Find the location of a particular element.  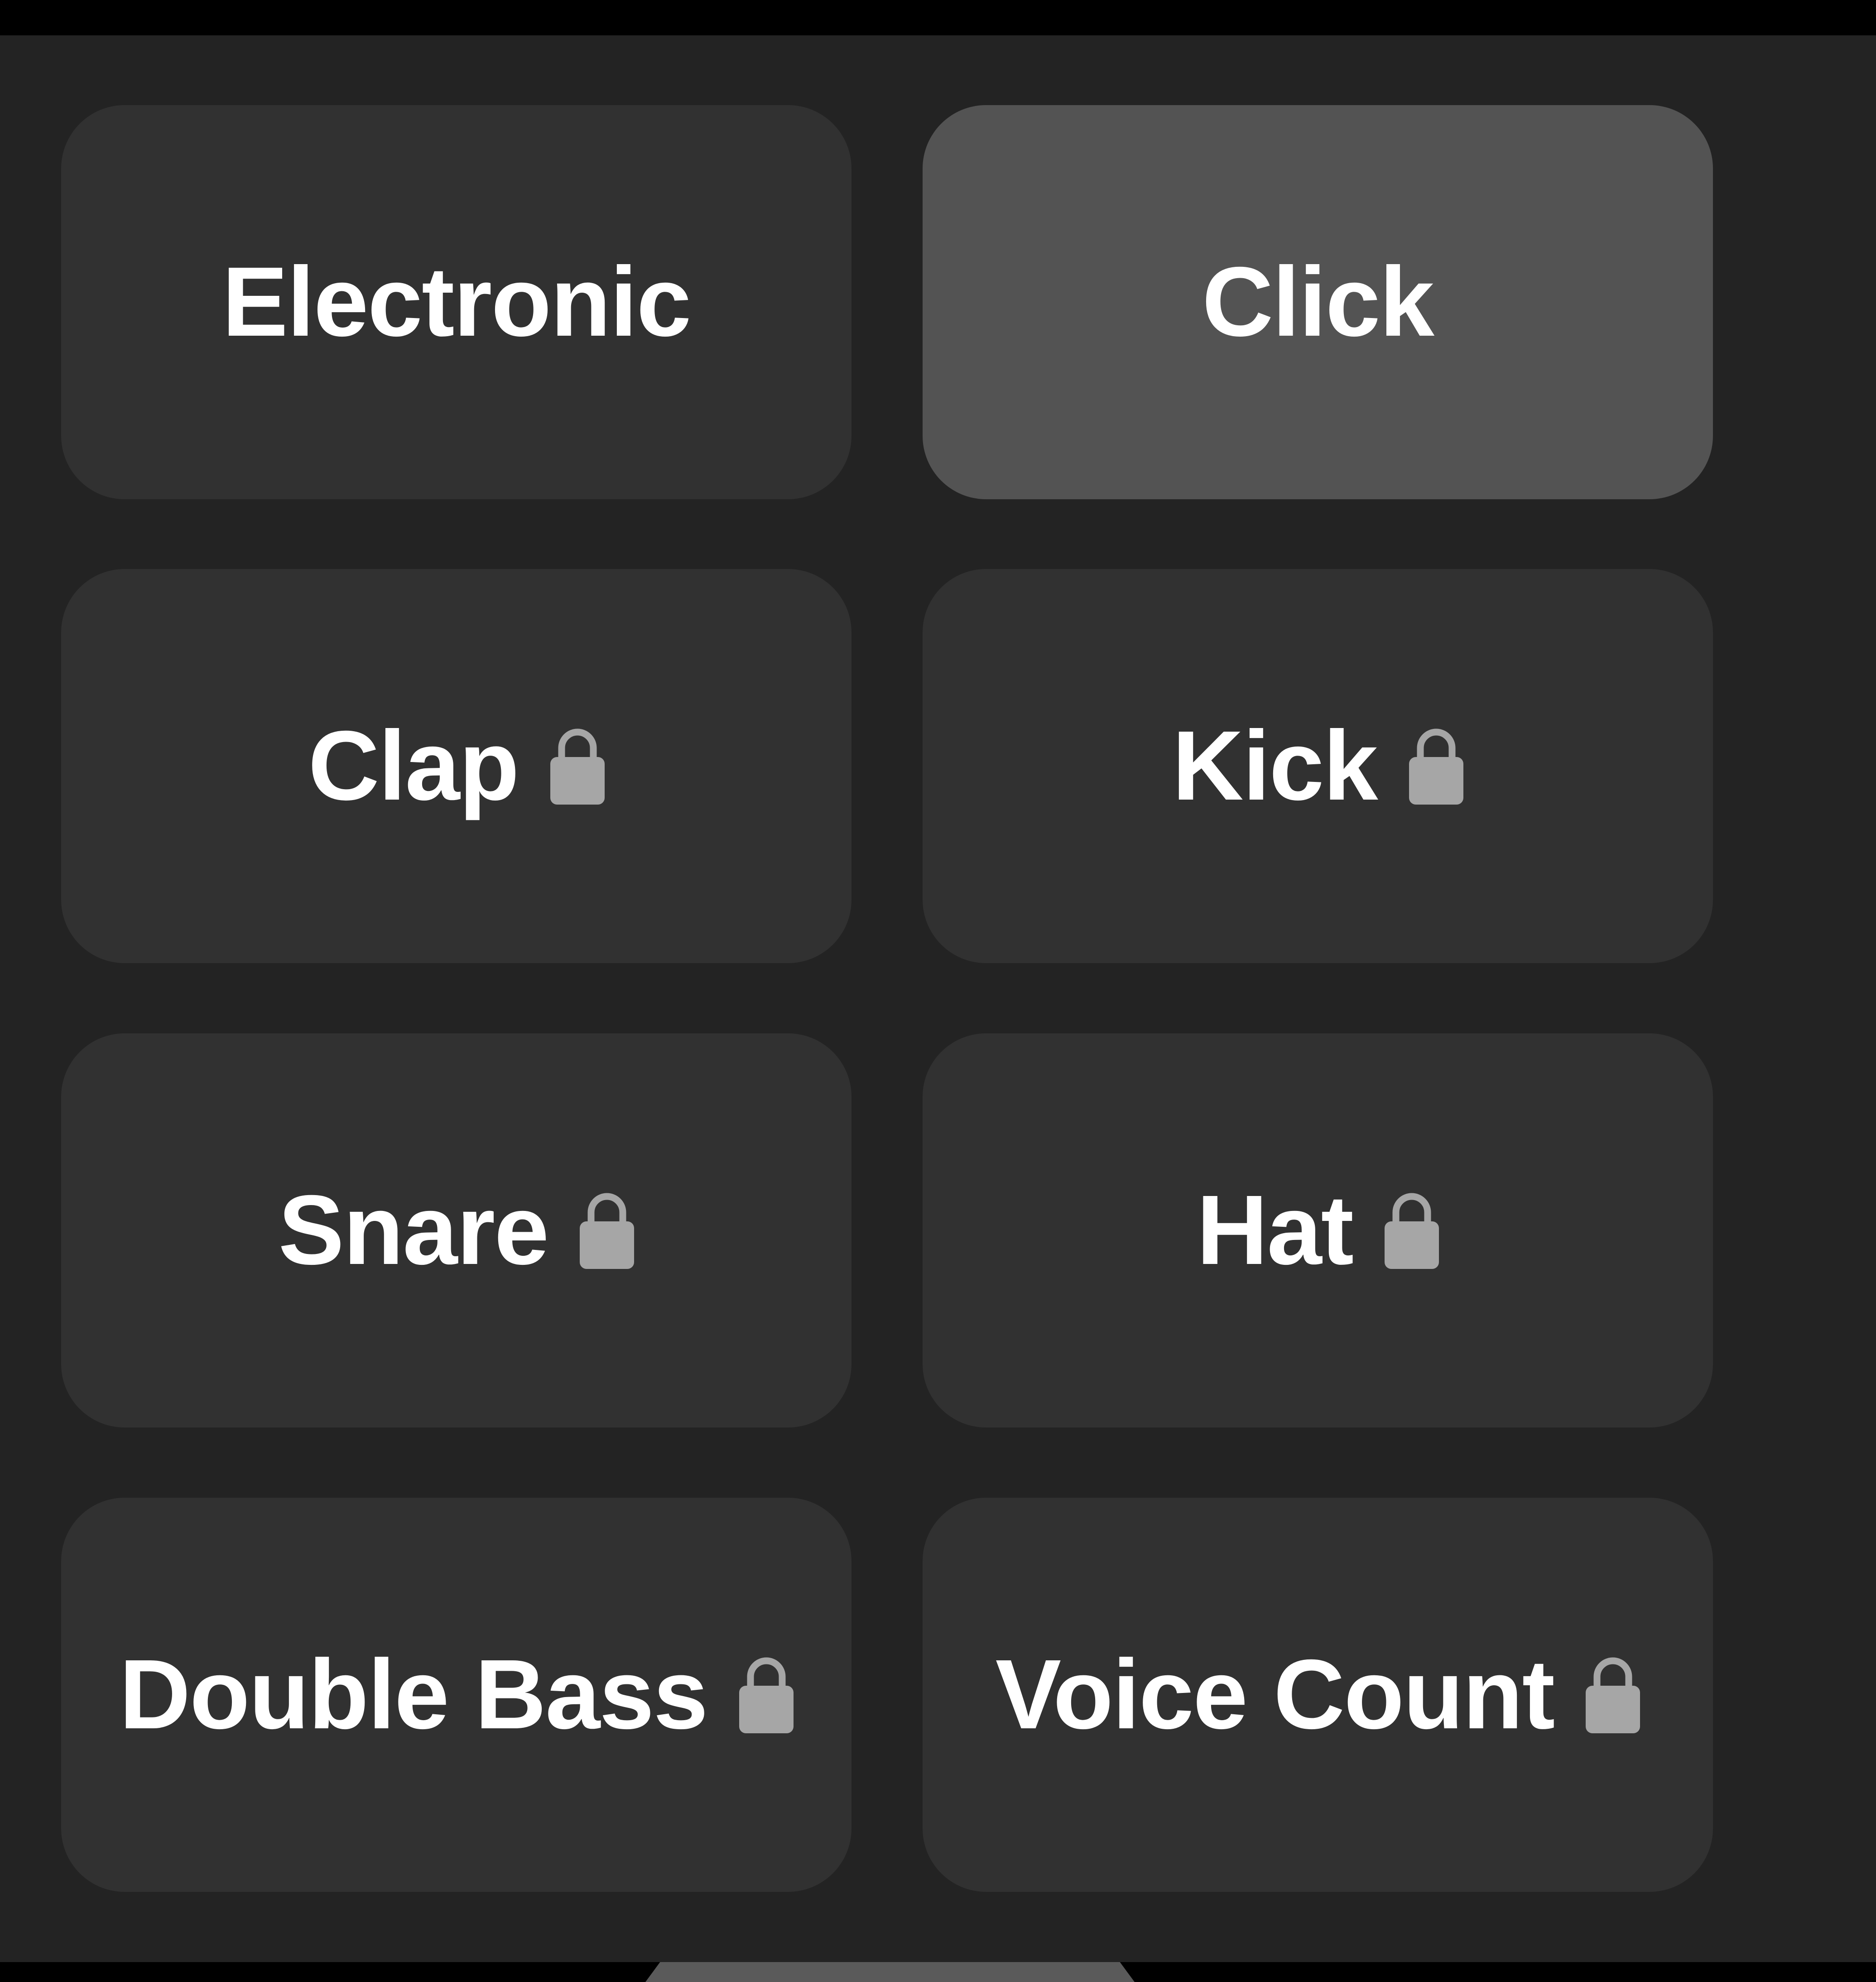

sound-option-snare: Snare is located at coordinates (456, 1230).